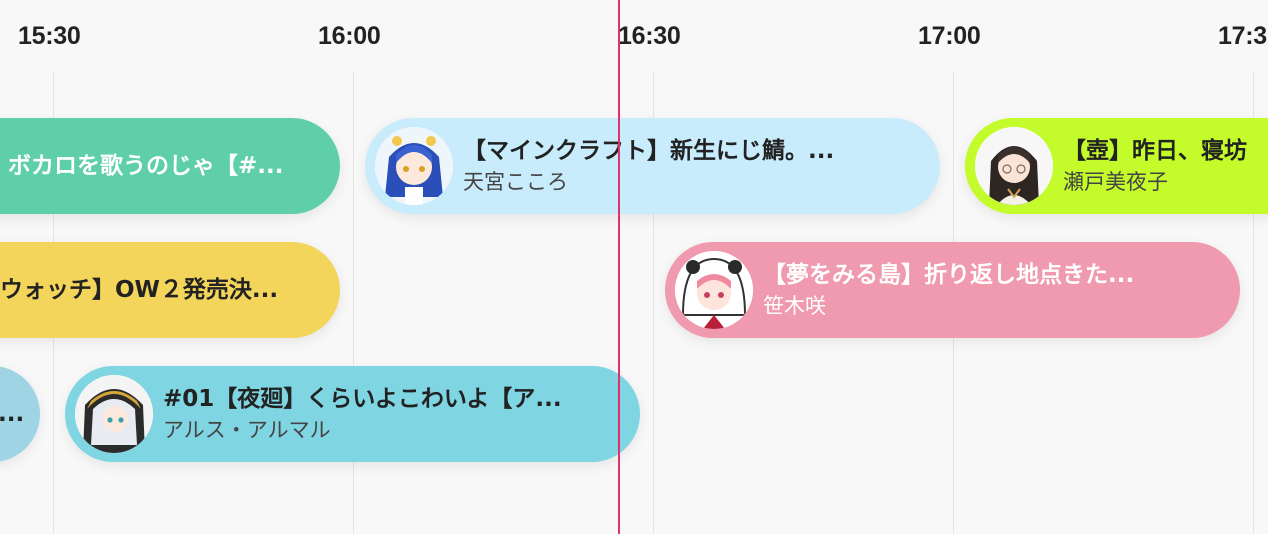 This screenshot has height=534, width=1268. Describe the element at coordinates (652, 166) in the screenshot. I see `stream-card: 【マインクラフト】新生にじ鯖。... 天宮こころ` at that location.